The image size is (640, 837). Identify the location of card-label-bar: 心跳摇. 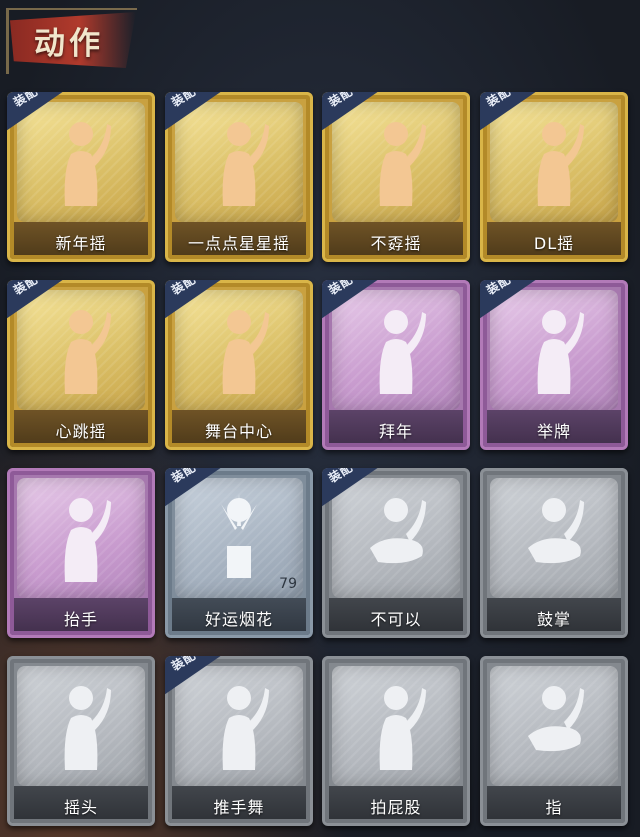
(81, 430).